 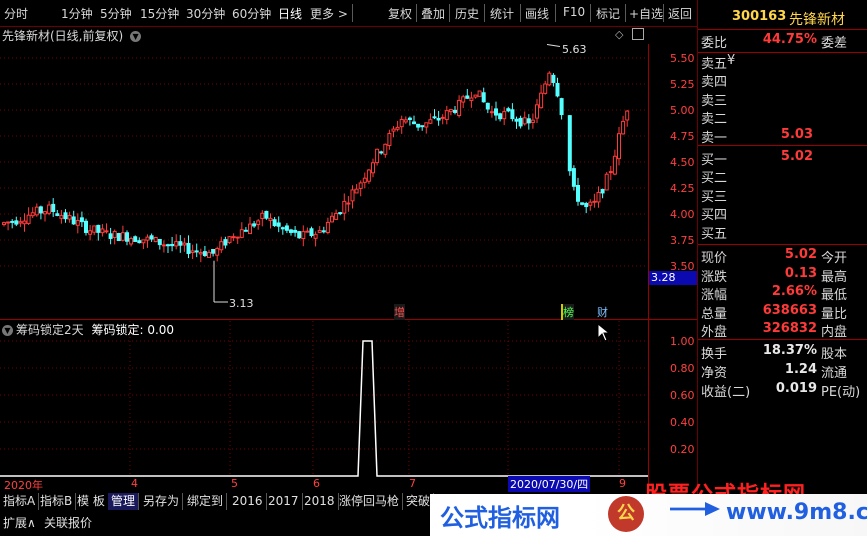 What do you see at coordinates (433, 13) in the screenshot?
I see `overlay-button: 叠加` at bounding box center [433, 13].